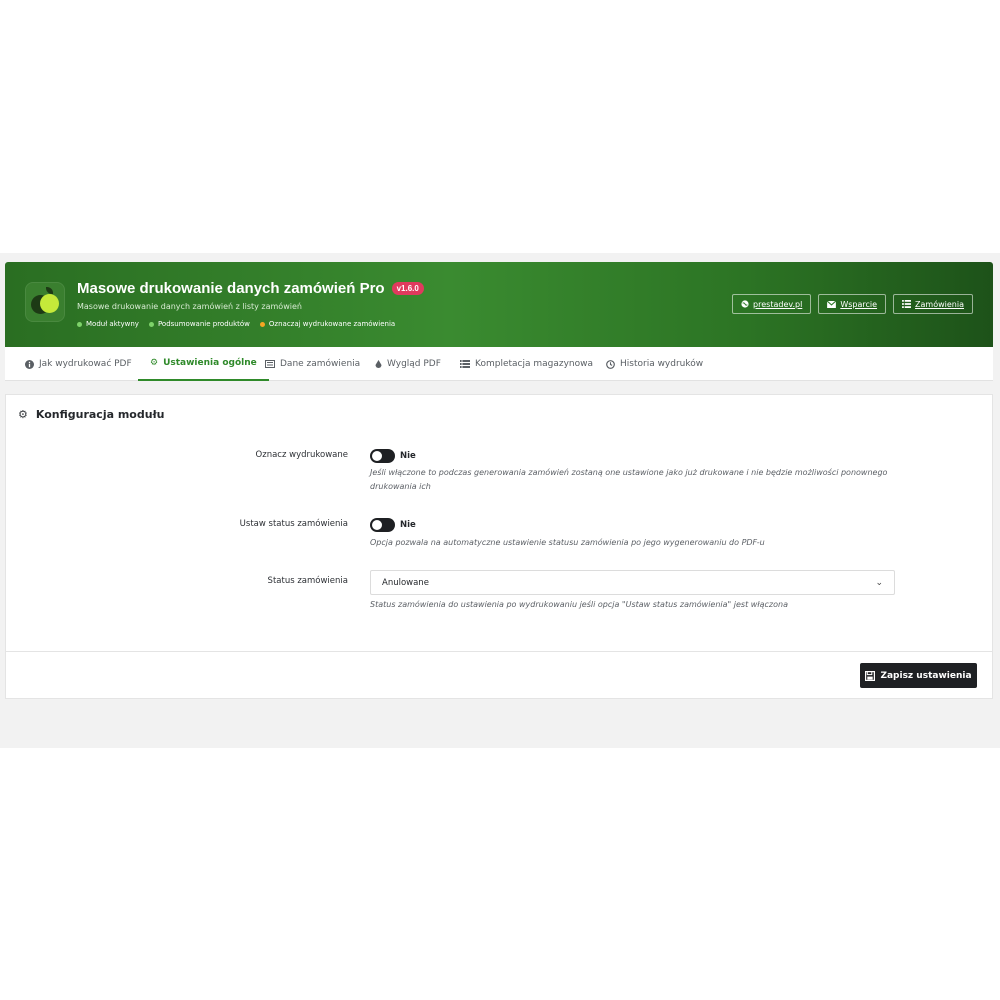 Image resolution: width=1000 pixels, height=1000 pixels. What do you see at coordinates (926, 675) in the screenshot?
I see `save-button-label: Zapisz ustawienia` at bounding box center [926, 675].